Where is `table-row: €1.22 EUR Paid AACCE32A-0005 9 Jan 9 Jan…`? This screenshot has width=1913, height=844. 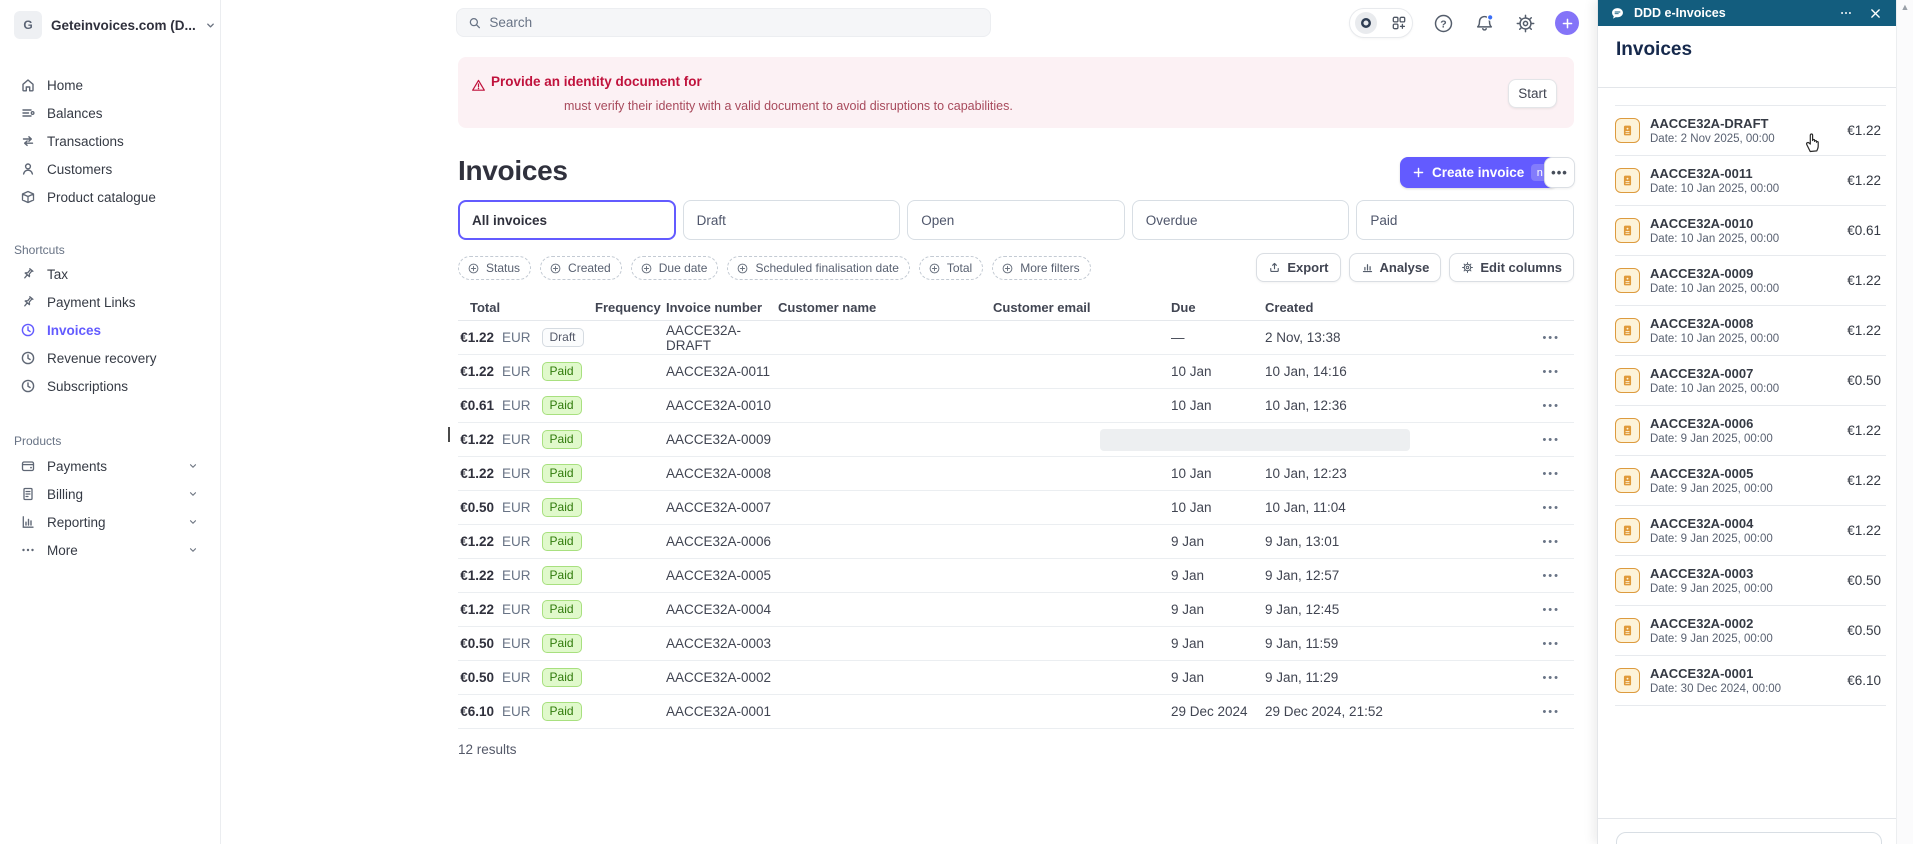 table-row: €1.22 EUR Paid AACCE32A-0005 9 Jan 9 Jan… is located at coordinates (1016, 576).